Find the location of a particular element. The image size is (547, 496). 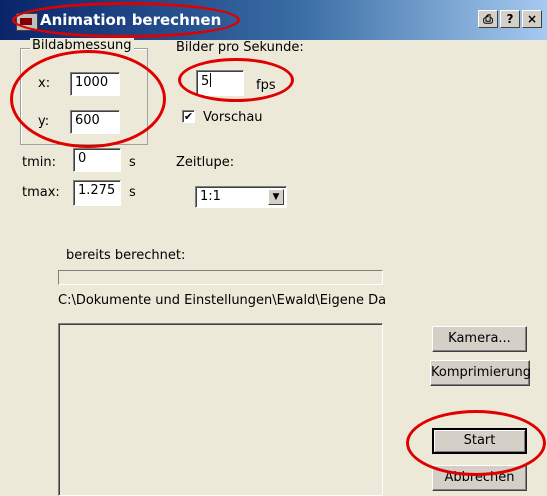

tmax-unit: s is located at coordinates (132, 192).